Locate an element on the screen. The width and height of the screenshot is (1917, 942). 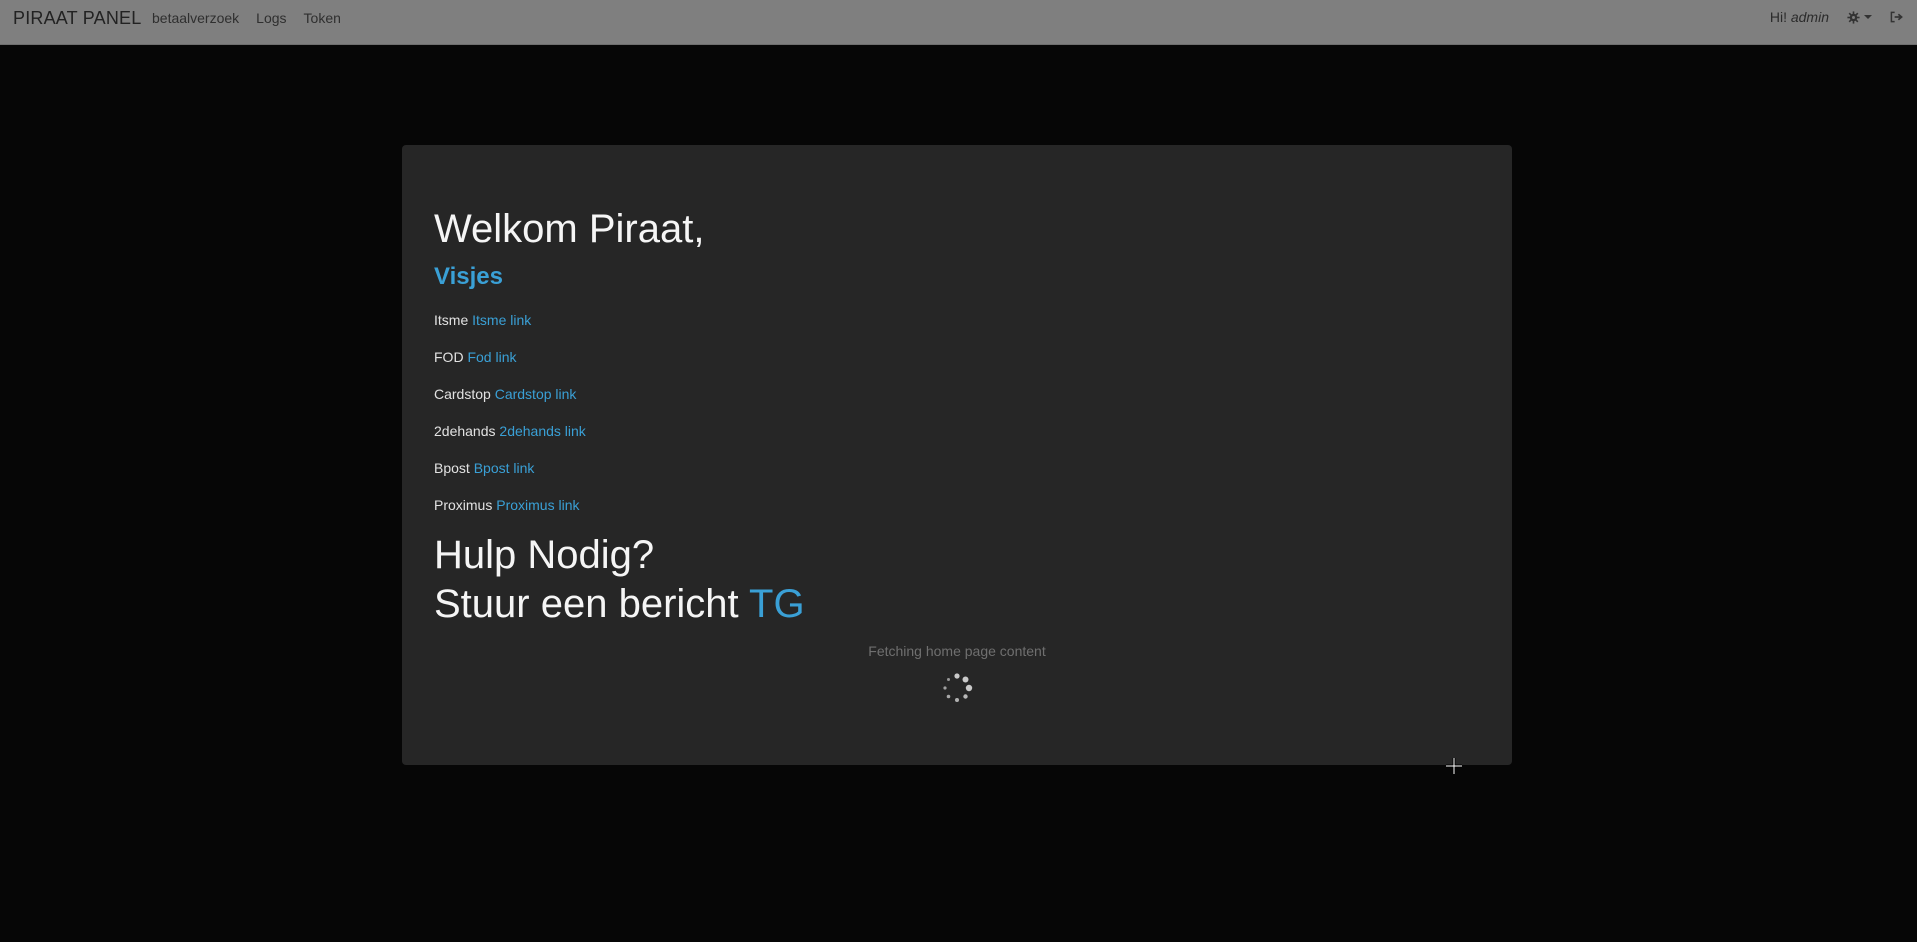
logout-button is located at coordinates (1896, 17).